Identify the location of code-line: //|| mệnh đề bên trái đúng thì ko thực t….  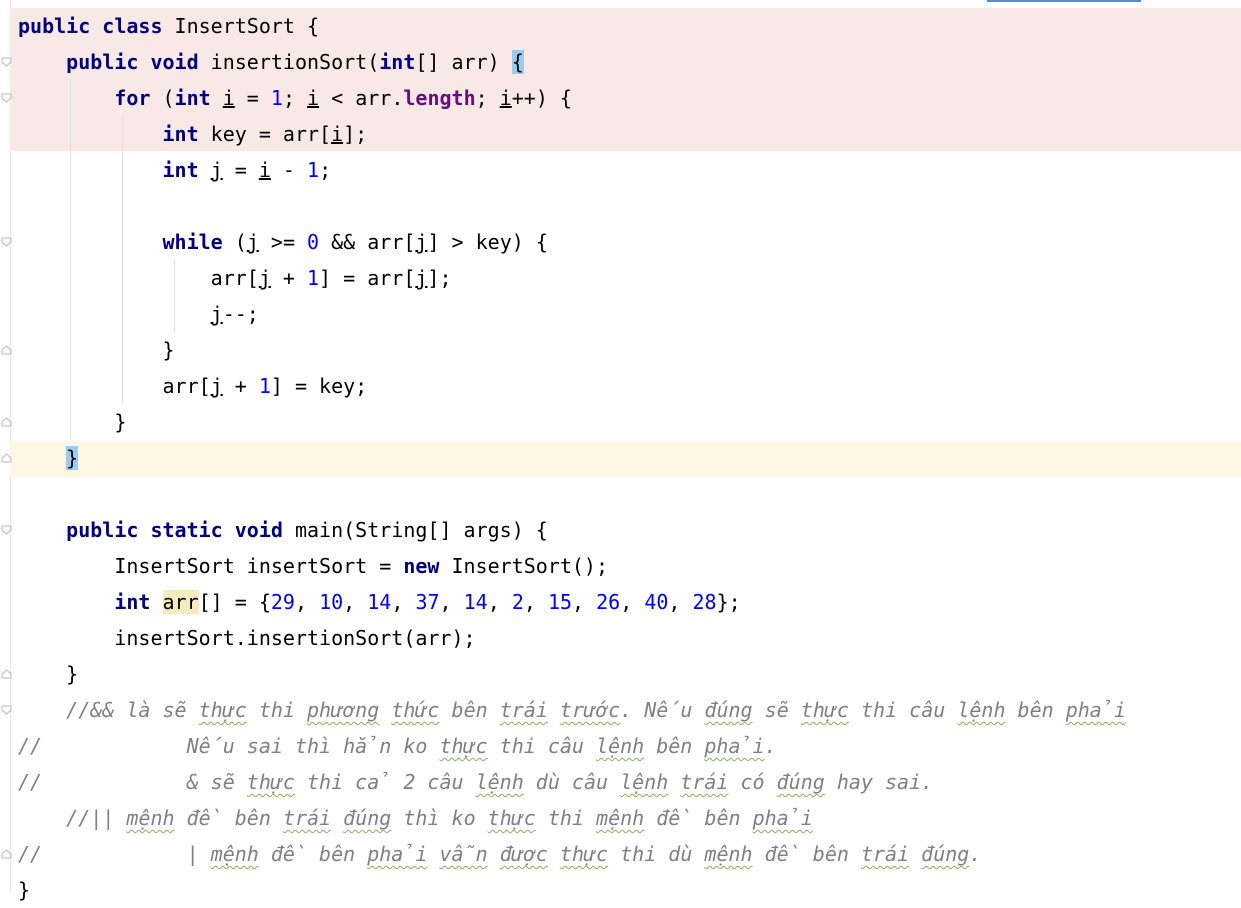
(415, 818).